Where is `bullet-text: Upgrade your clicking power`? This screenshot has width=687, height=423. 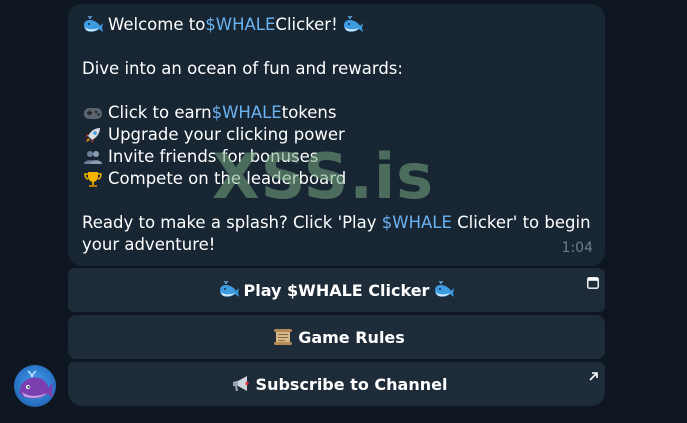 bullet-text: Upgrade your clicking power is located at coordinates (226, 134).